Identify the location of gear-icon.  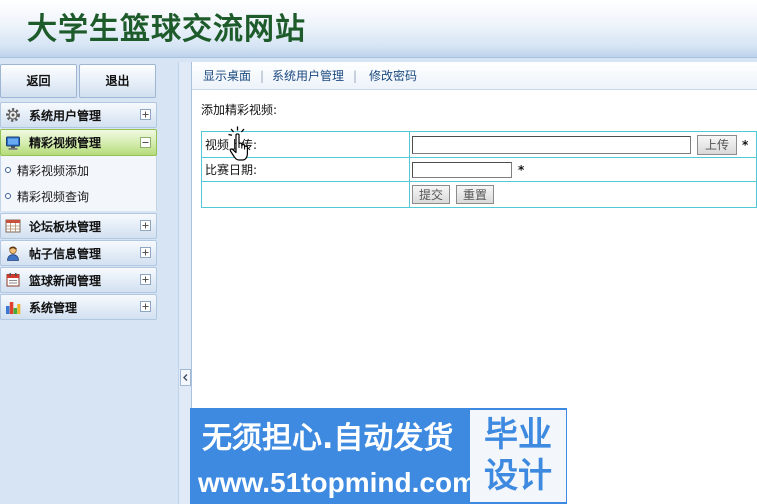
(13, 115).